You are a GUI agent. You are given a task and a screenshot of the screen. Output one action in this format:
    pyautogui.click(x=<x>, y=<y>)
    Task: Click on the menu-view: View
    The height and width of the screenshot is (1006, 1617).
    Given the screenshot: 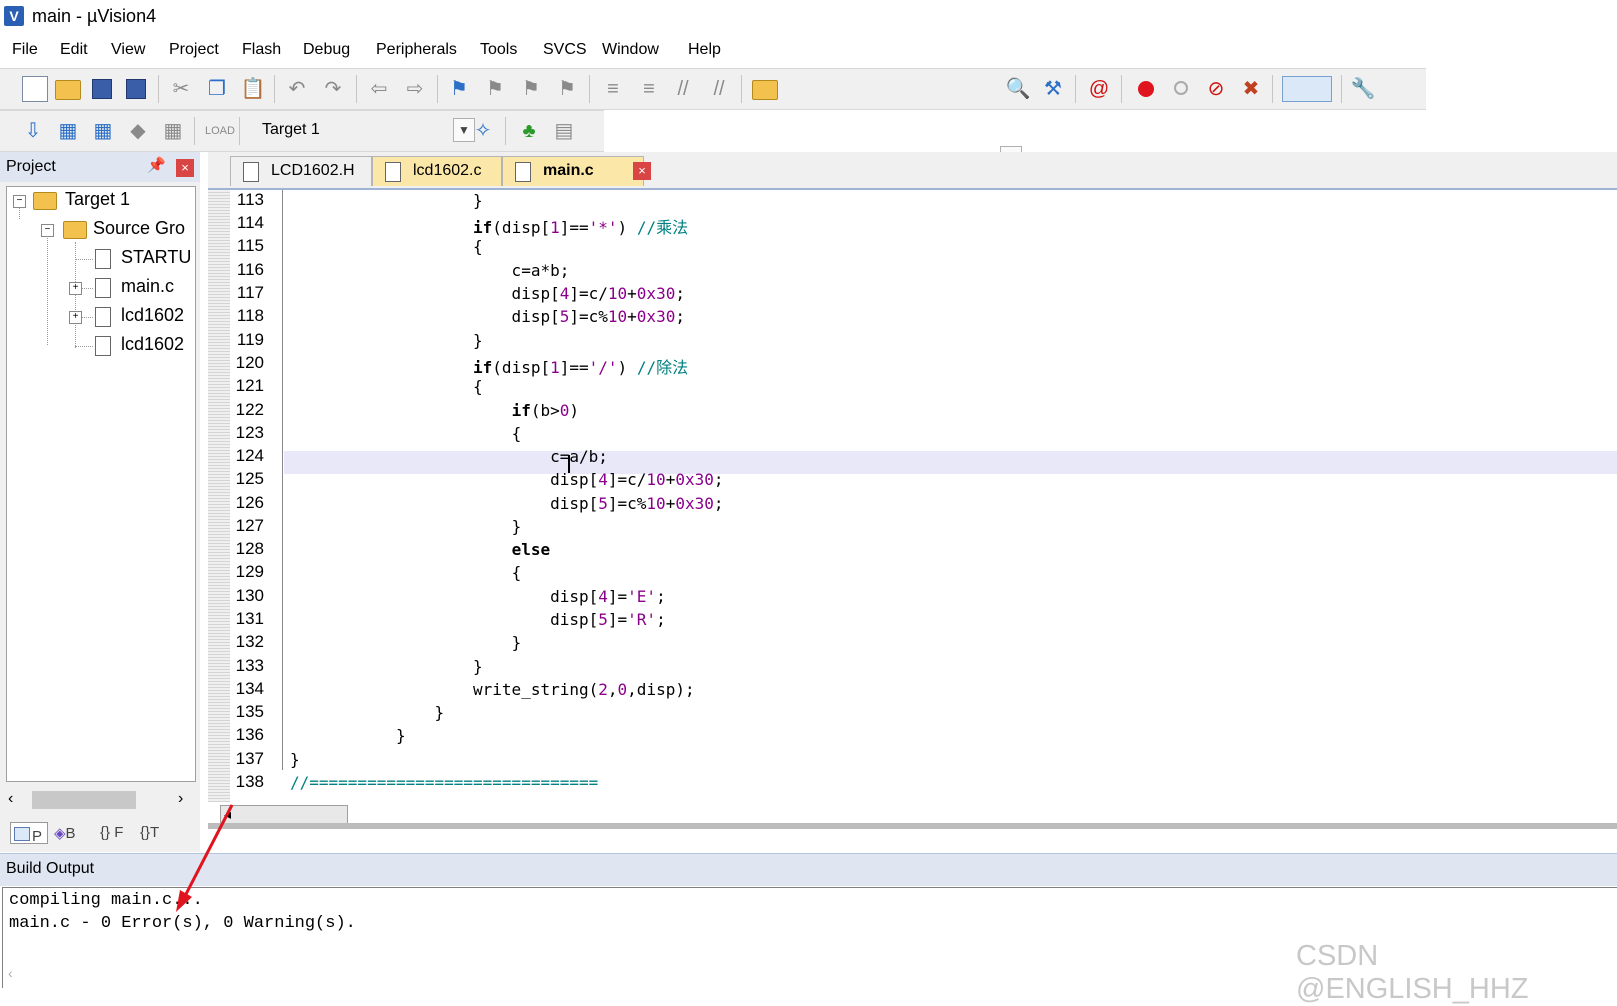 What is the action you would take?
    pyautogui.click(x=128, y=50)
    